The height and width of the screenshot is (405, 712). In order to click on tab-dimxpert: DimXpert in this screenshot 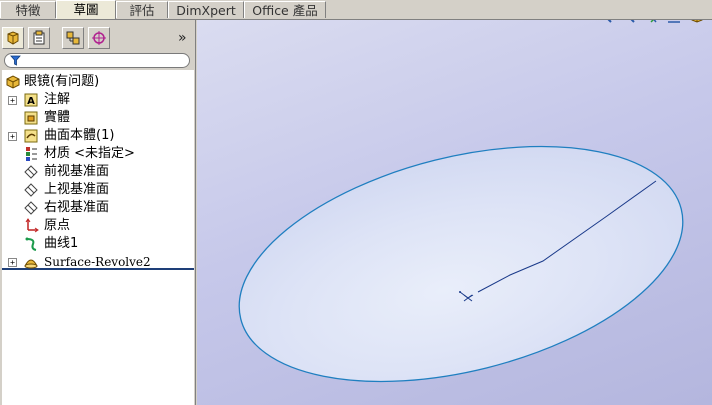, I will do `click(206, 9)`.